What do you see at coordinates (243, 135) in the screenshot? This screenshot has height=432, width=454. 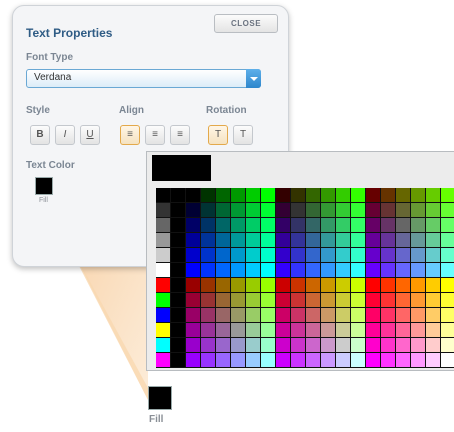 I see `rotation-vertical-button: T` at bounding box center [243, 135].